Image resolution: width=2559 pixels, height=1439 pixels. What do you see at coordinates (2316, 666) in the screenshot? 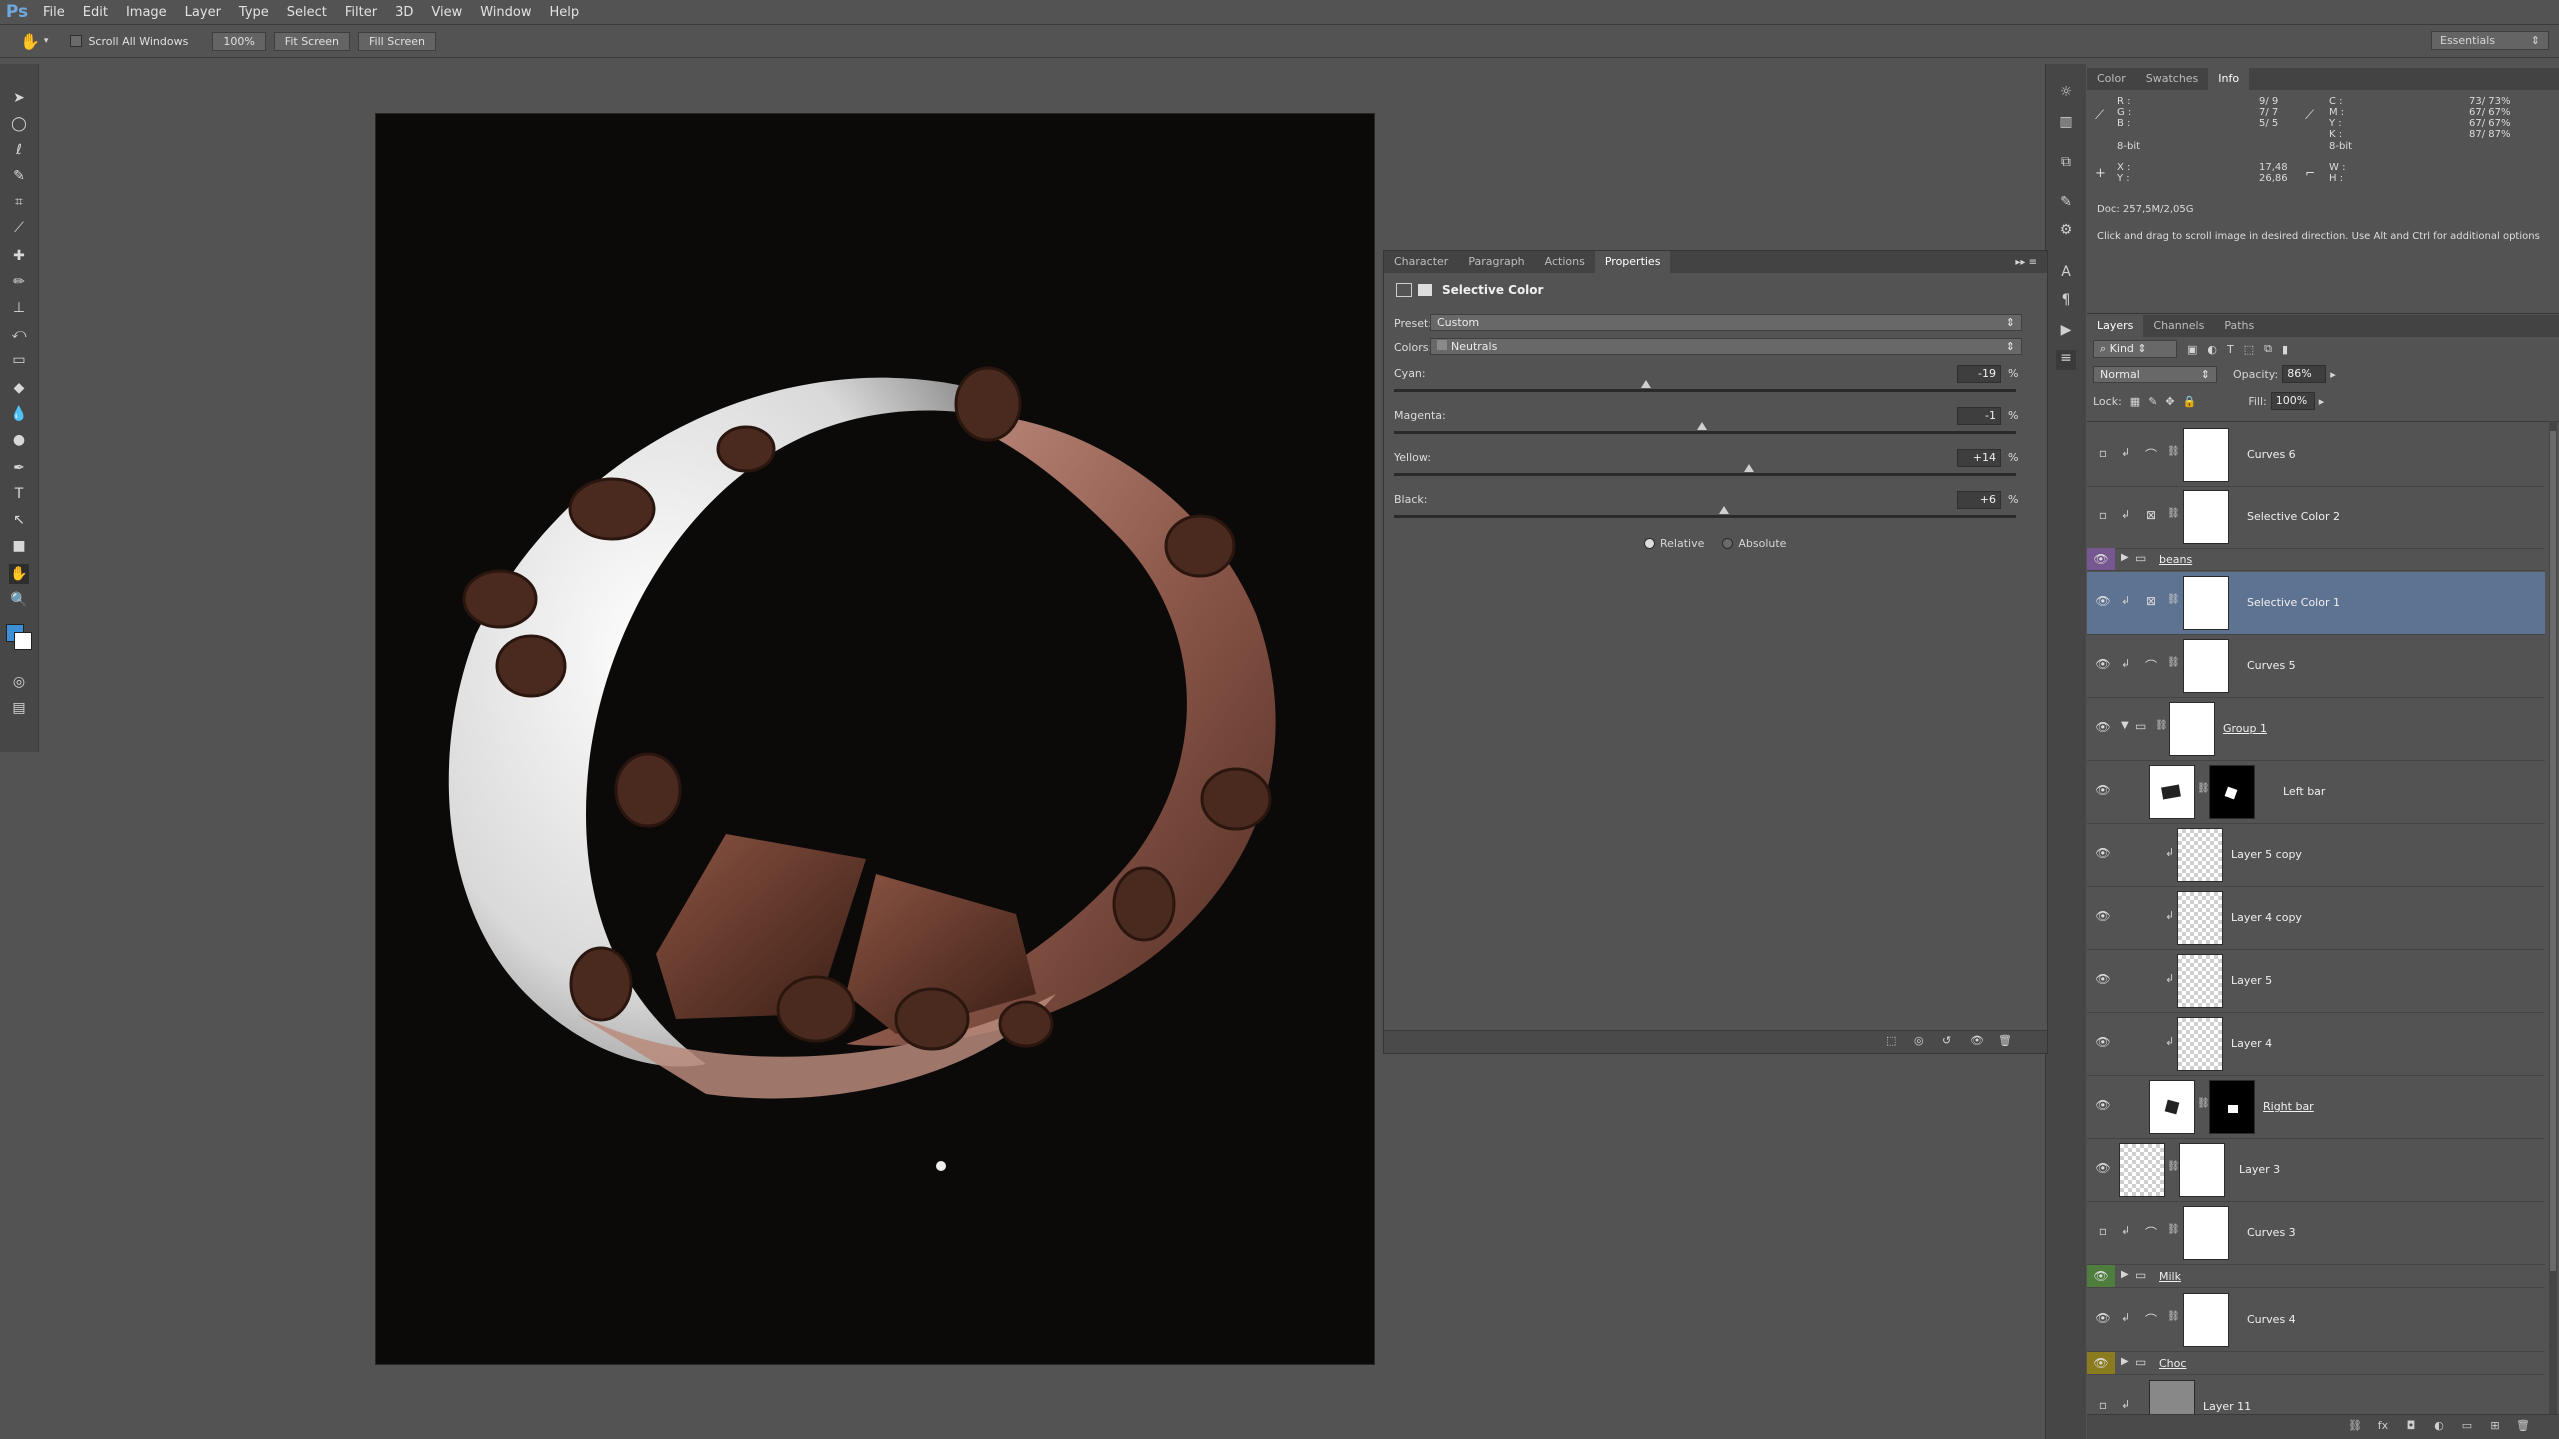
I see `layer-row-curves-5: 👁 ↲ ⌒ ⛓ Curves 5` at bounding box center [2316, 666].